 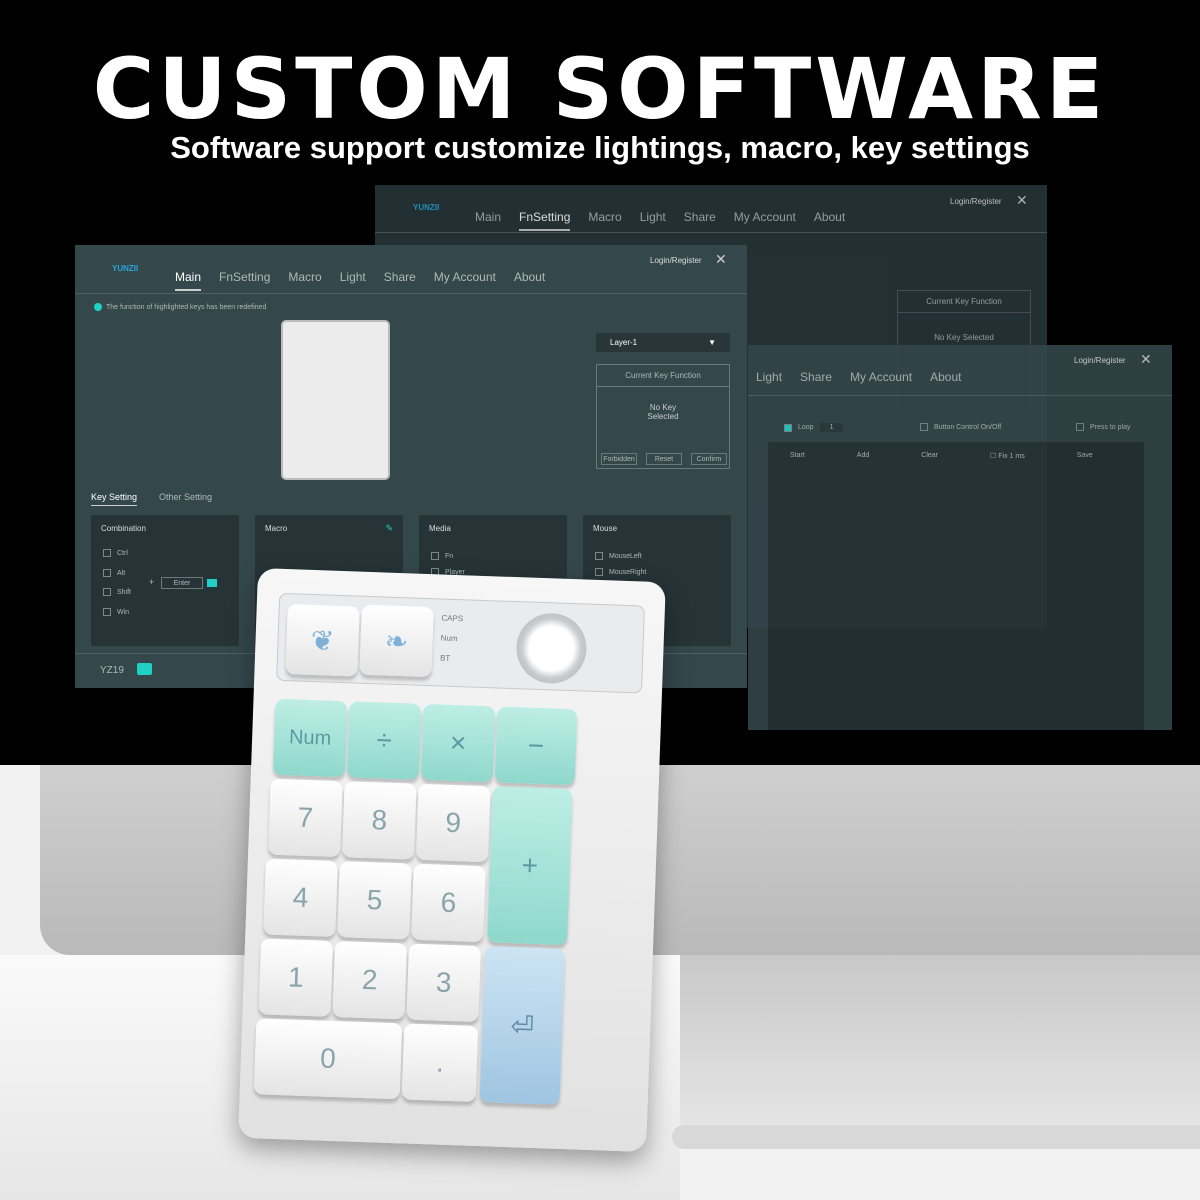 What do you see at coordinates (374, 900) in the screenshot?
I see `keycap: 5` at bounding box center [374, 900].